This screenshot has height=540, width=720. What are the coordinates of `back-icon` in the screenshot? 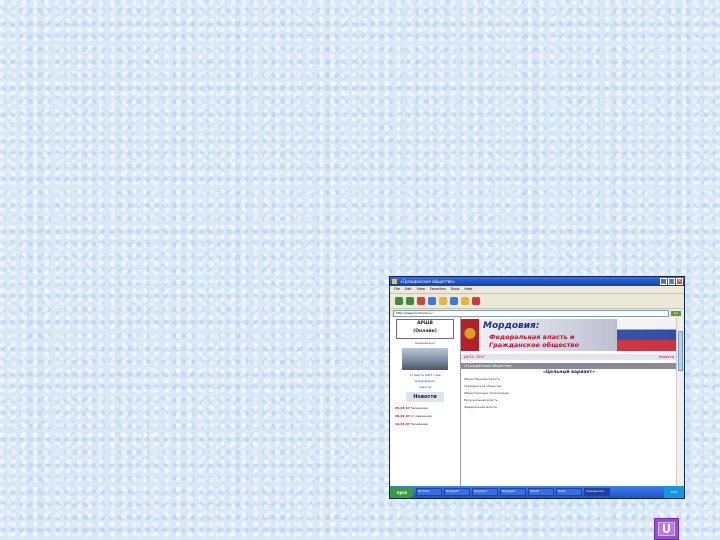 It's located at (399, 301).